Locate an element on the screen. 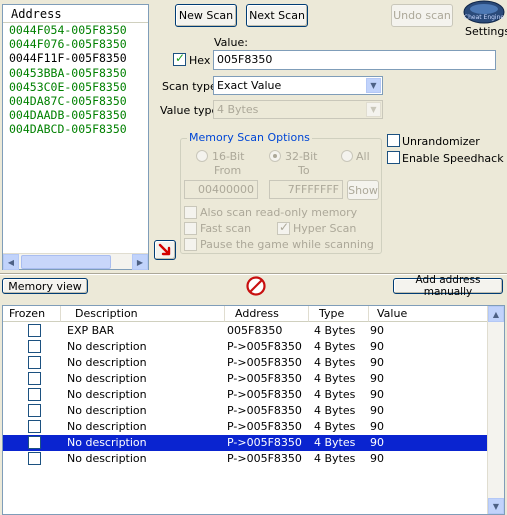  description-cell: EXP BAR is located at coordinates (91, 330).